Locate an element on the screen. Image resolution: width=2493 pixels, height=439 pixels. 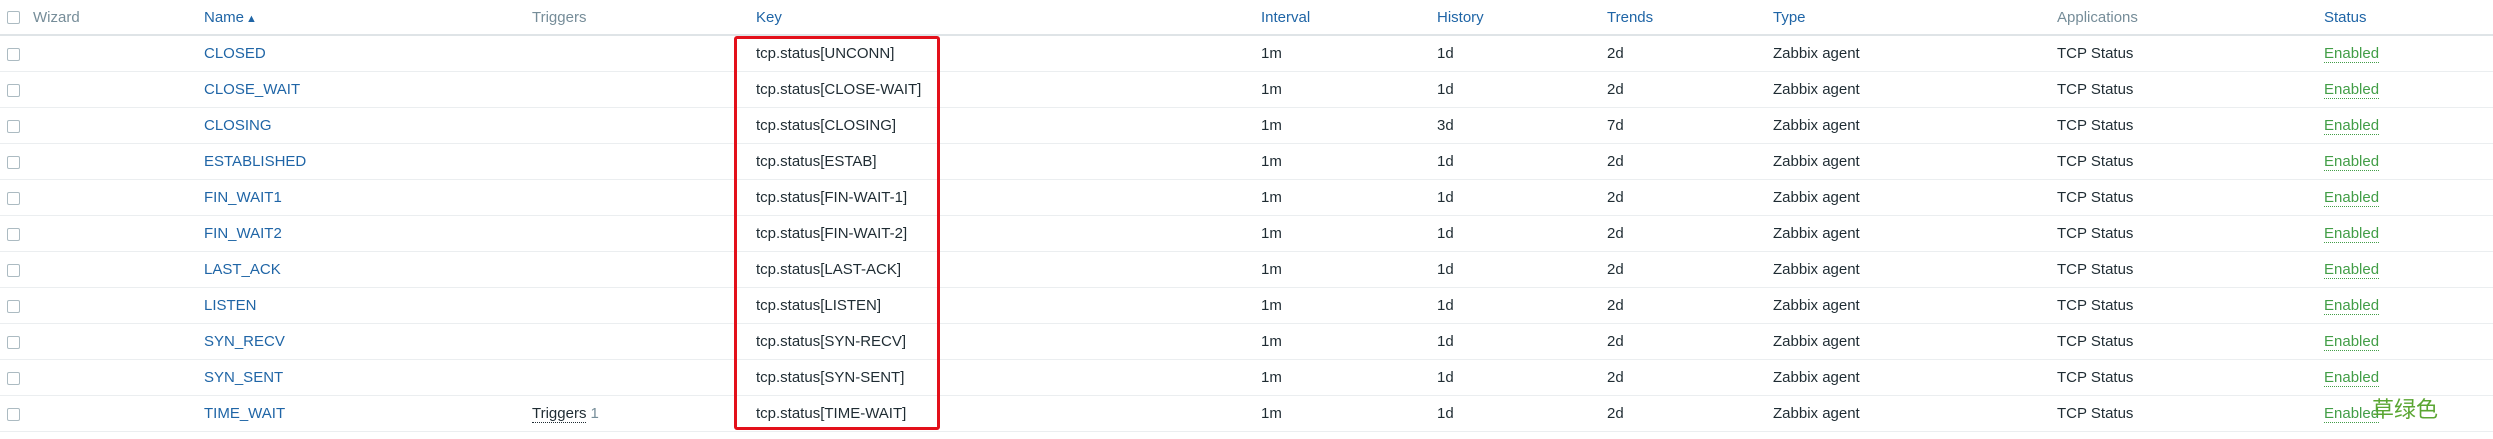
column-header-type: Type is located at coordinates (1912, 18).